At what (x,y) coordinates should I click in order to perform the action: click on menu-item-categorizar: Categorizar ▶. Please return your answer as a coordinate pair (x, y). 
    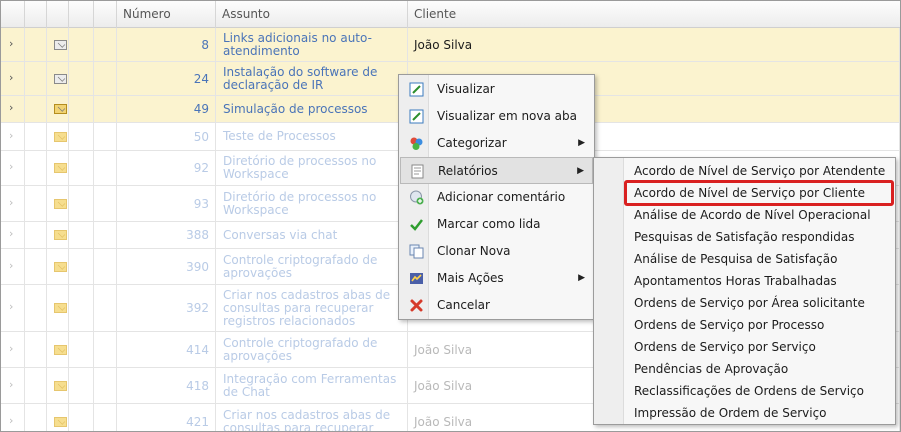
    Looking at the image, I should click on (496, 143).